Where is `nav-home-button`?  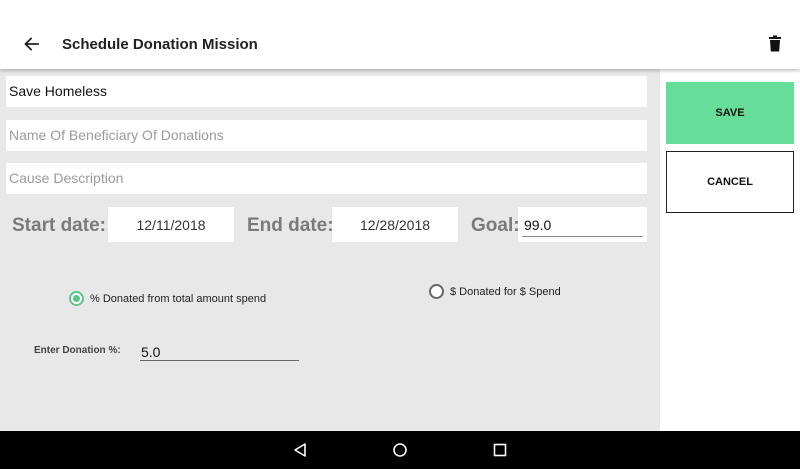 nav-home-button is located at coordinates (400, 450).